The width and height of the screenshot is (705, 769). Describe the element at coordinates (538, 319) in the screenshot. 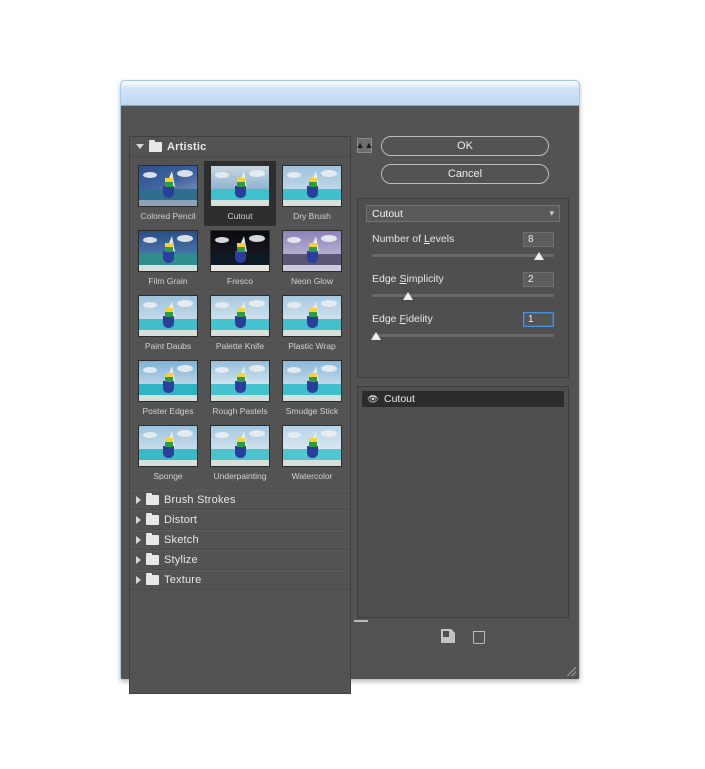

I see `control-value-input: 1` at that location.